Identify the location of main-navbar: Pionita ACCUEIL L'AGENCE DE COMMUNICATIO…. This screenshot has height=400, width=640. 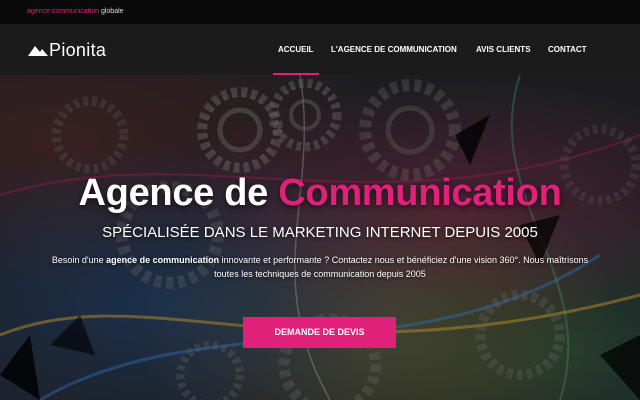
(320, 49).